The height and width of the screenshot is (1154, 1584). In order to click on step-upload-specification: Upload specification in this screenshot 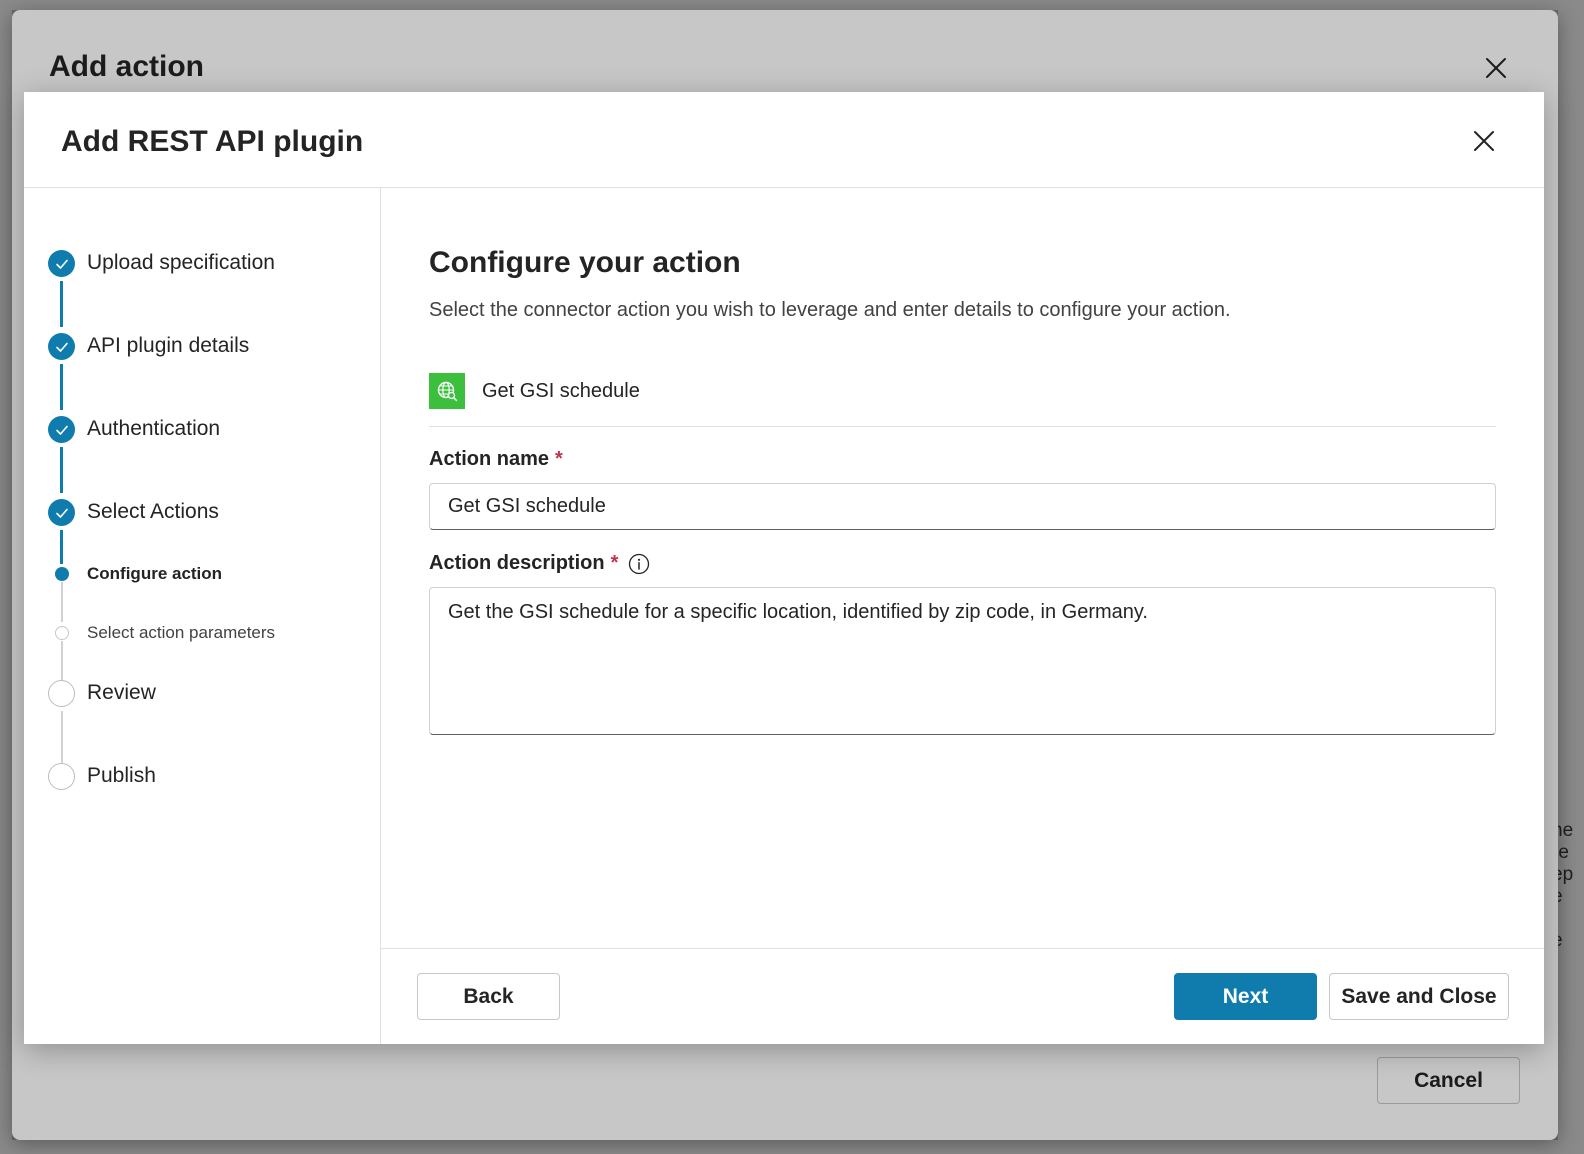, I will do `click(202, 264)`.